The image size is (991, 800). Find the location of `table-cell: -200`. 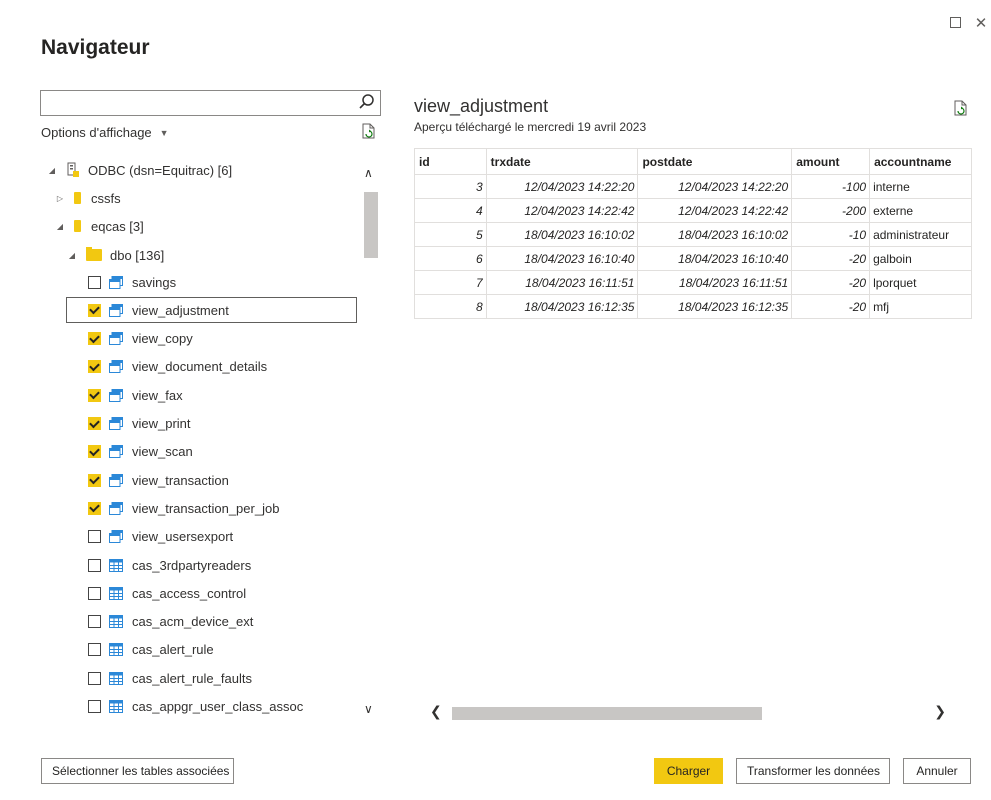

table-cell: -200 is located at coordinates (831, 210).